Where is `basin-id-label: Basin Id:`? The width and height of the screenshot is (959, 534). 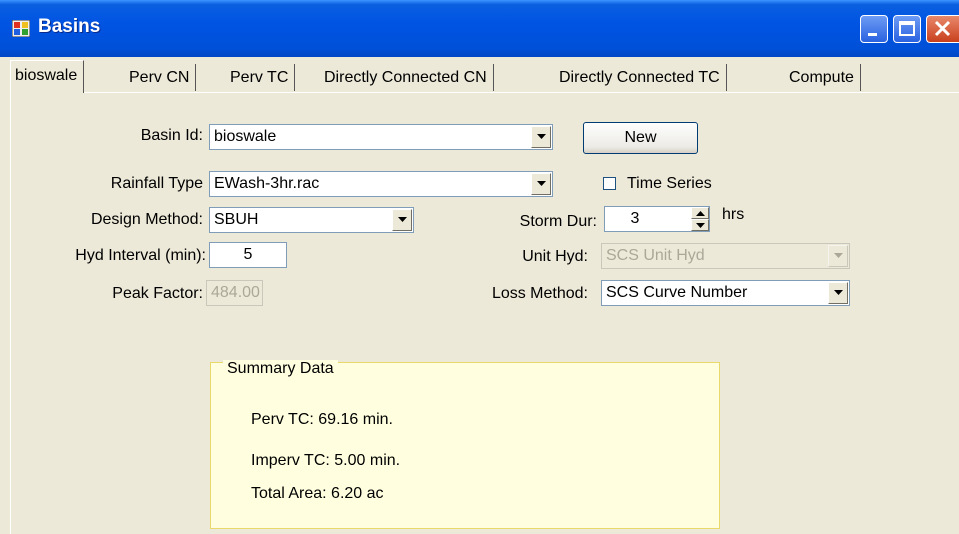
basin-id-label: Basin Id: is located at coordinates (171, 135).